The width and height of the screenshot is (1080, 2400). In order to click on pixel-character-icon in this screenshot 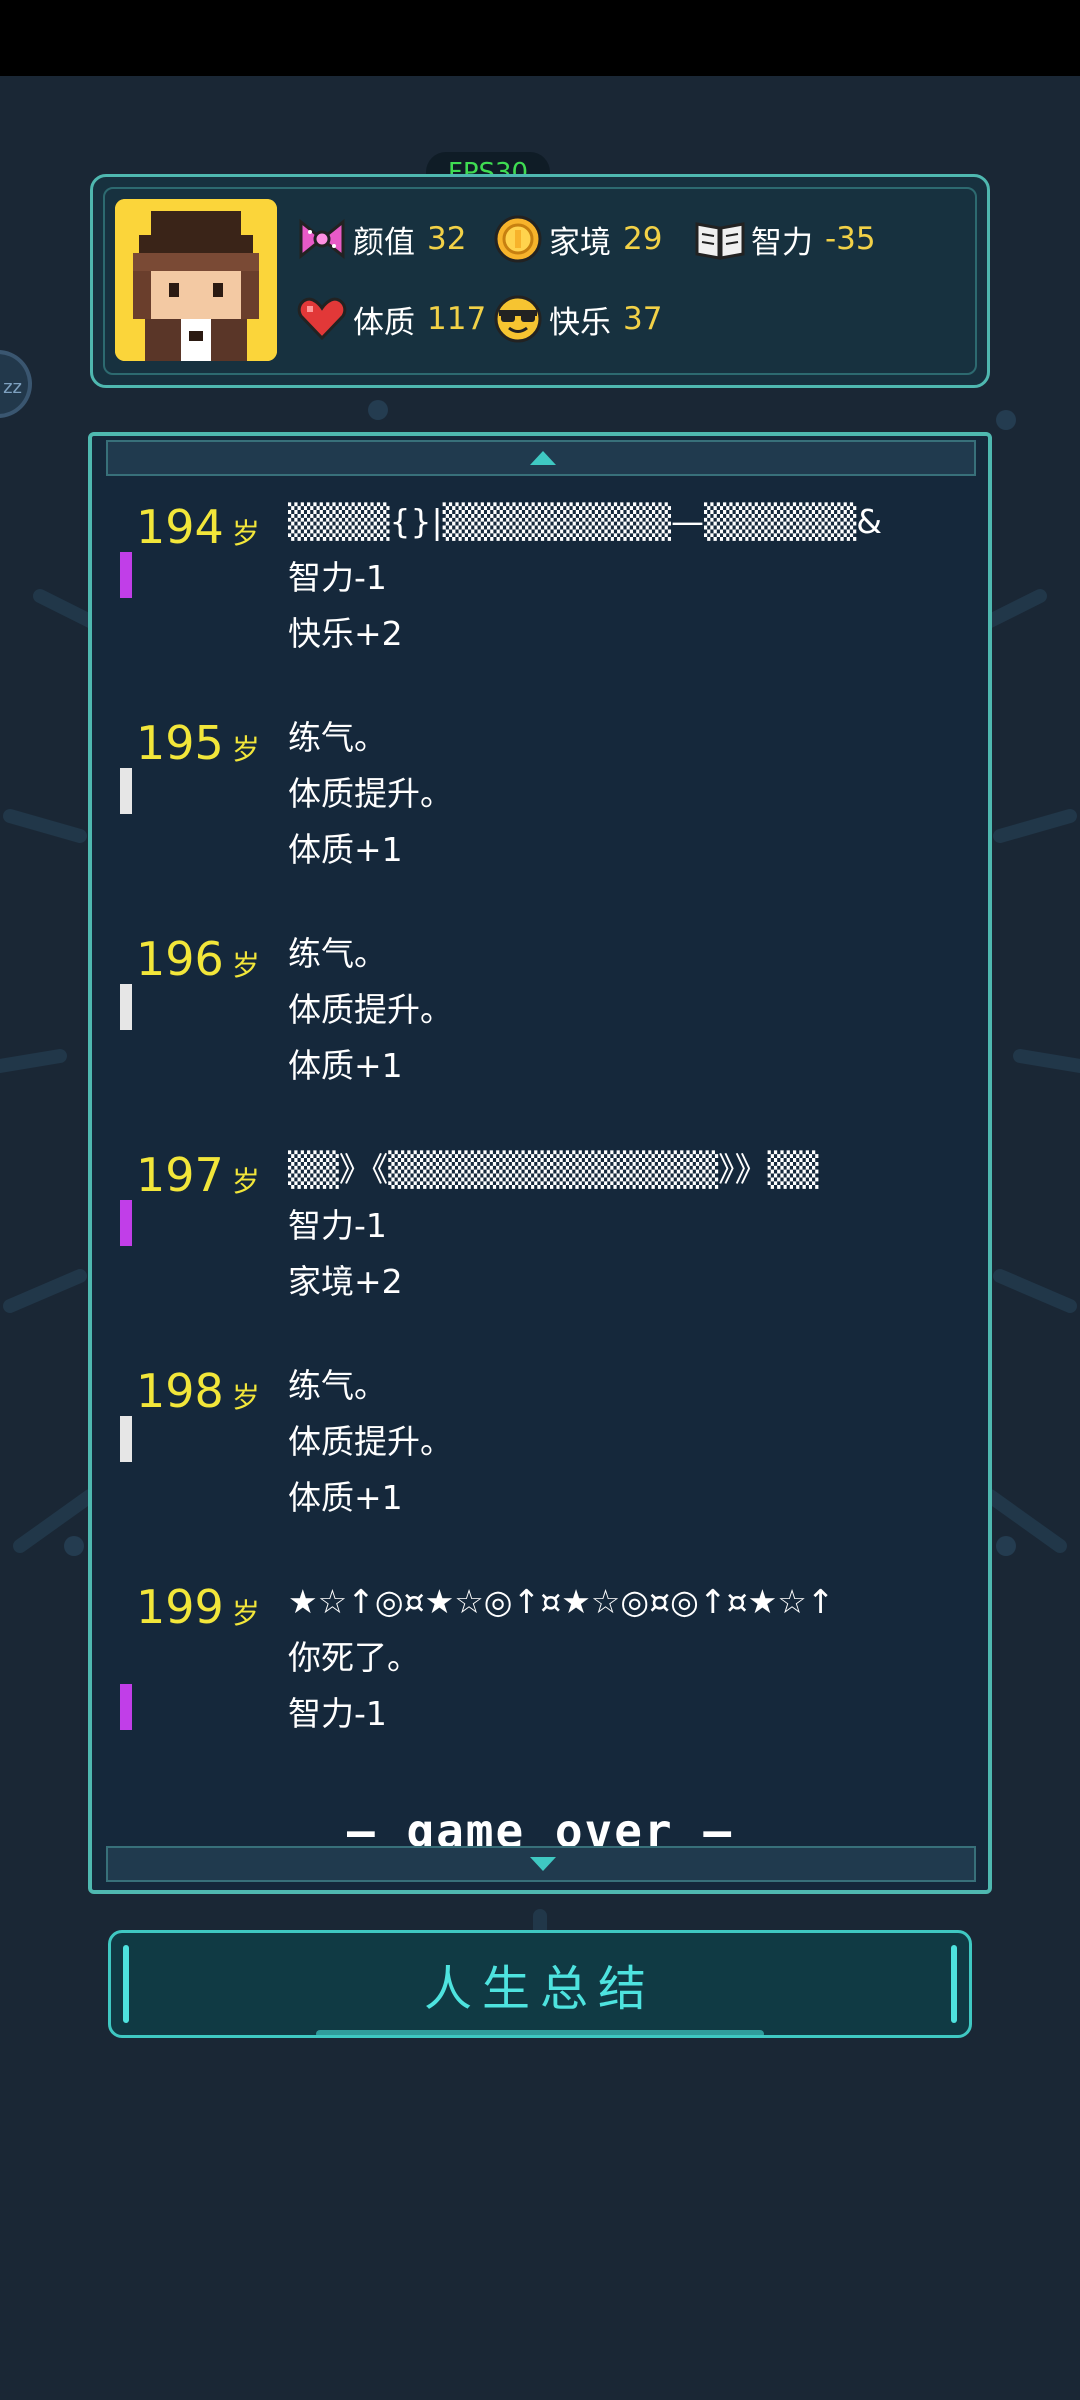, I will do `click(196, 280)`.